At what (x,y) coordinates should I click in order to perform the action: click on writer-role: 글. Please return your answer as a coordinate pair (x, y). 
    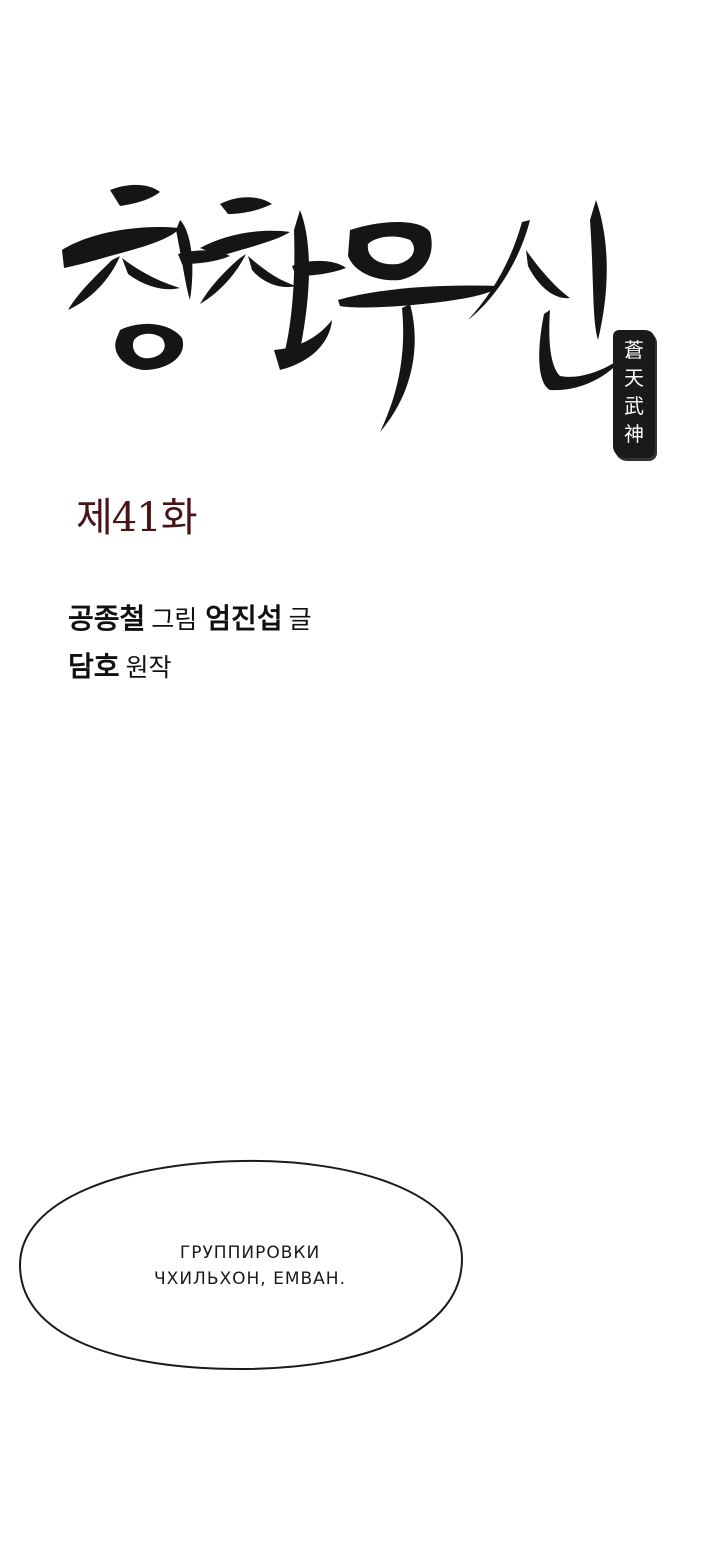
    Looking at the image, I should click on (300, 619).